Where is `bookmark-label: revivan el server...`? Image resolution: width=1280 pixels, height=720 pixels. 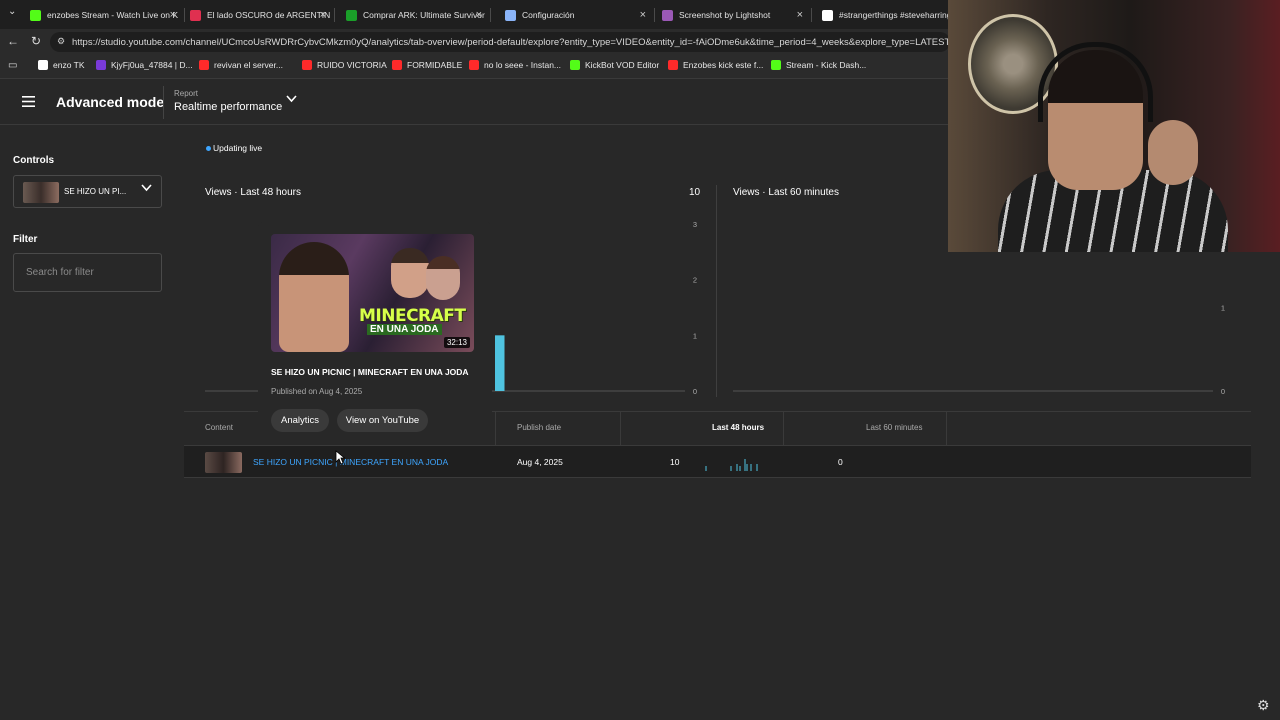 bookmark-label: revivan el server... is located at coordinates (248, 65).